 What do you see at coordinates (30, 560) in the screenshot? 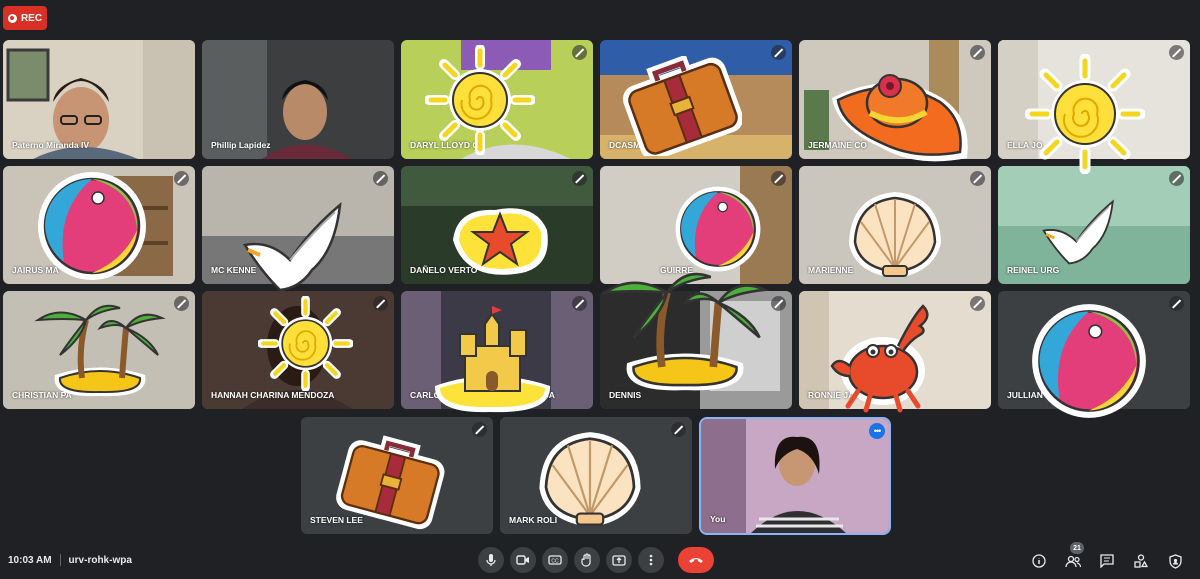
I see `meeting-time: 10:03 AM` at bounding box center [30, 560].